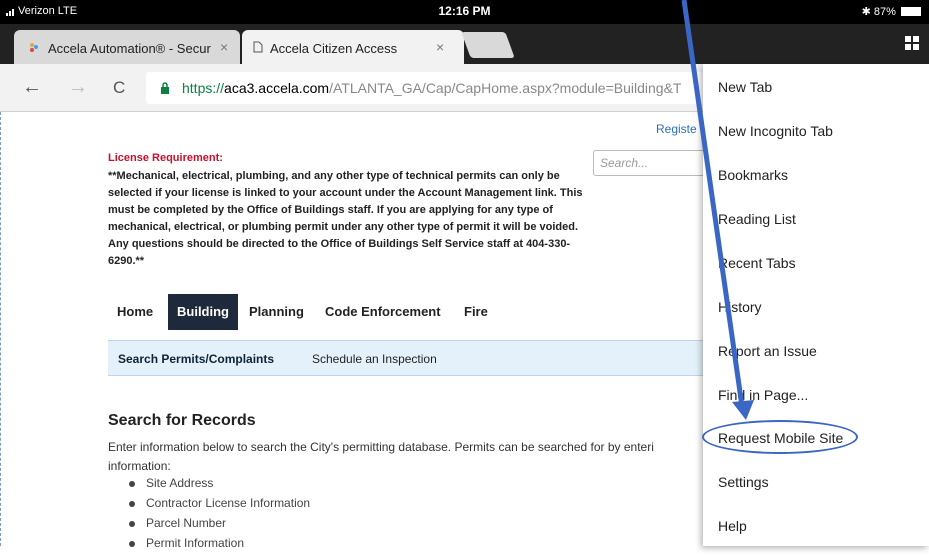 This screenshot has width=929, height=556. I want to click on forward-button: →, so click(78, 87).